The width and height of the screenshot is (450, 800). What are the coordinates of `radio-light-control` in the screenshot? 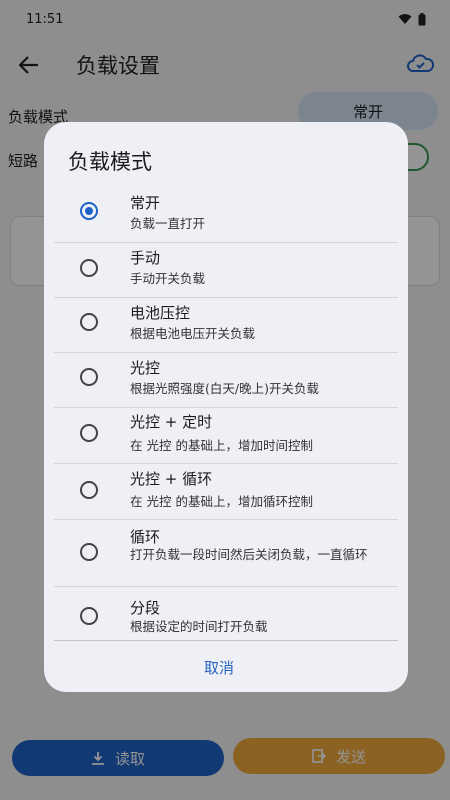 It's located at (89, 377).